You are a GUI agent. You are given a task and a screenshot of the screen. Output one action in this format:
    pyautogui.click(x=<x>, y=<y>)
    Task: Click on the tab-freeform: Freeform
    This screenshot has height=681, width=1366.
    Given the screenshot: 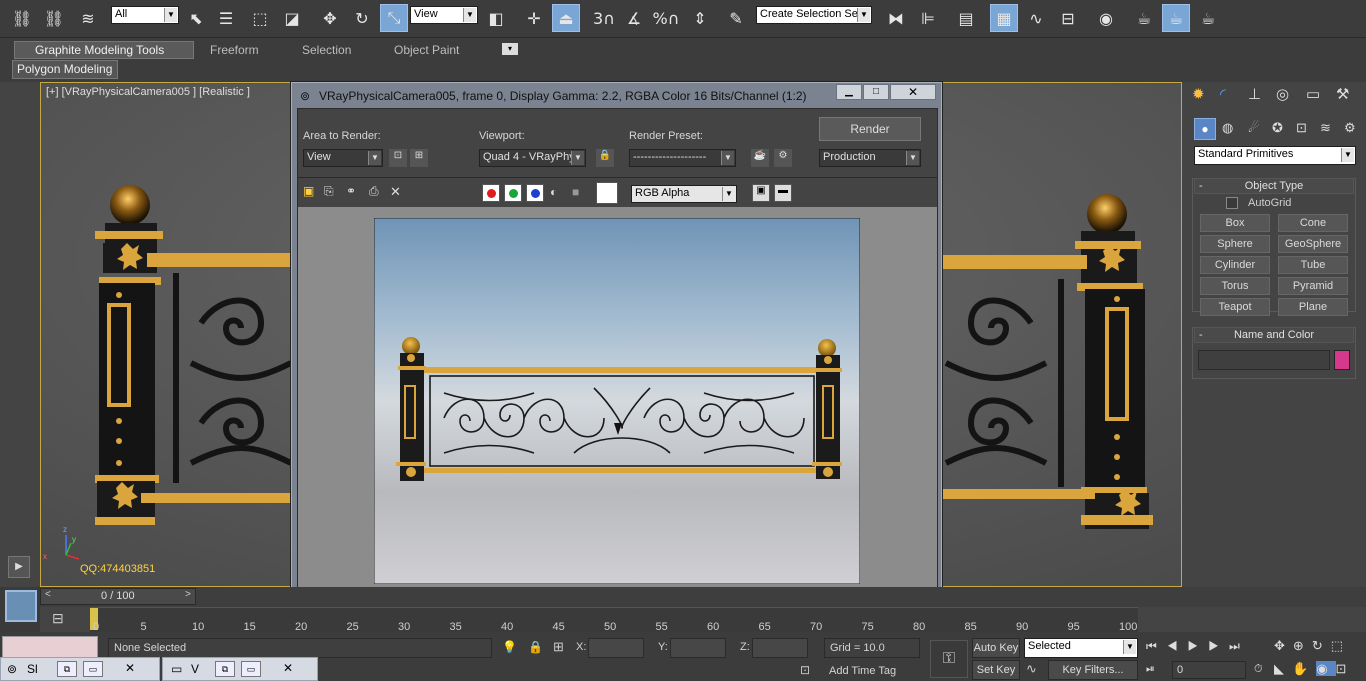 What is the action you would take?
    pyautogui.click(x=234, y=50)
    